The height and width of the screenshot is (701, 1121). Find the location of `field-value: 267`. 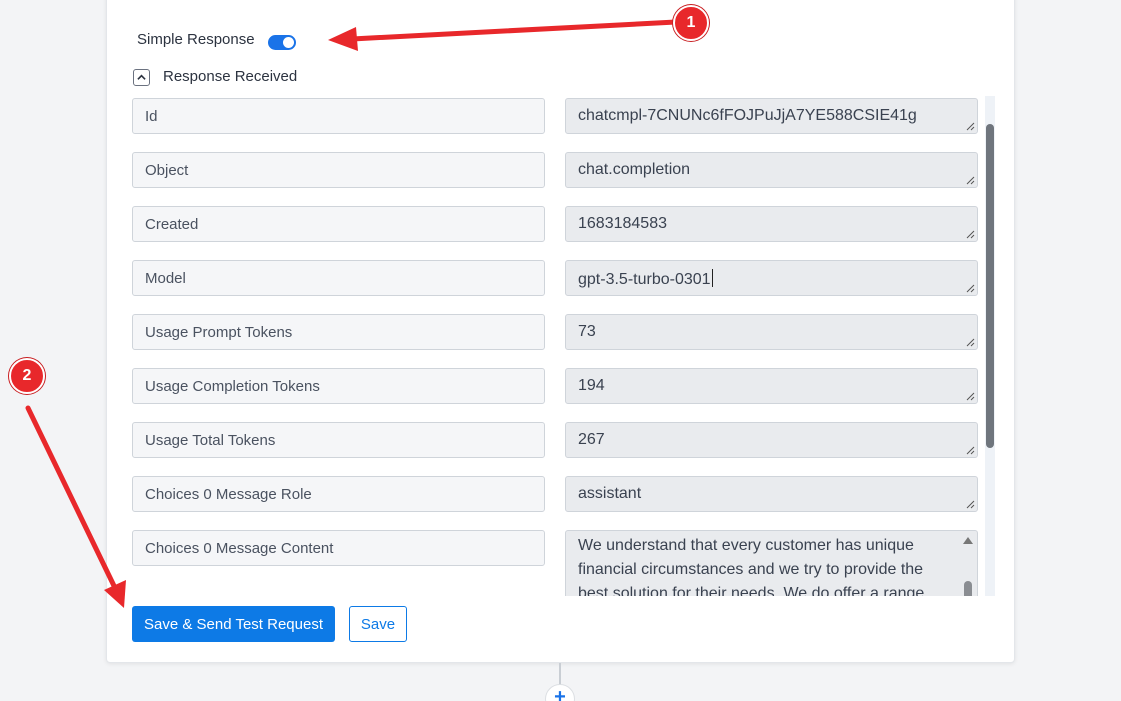

field-value: 267 is located at coordinates (771, 440).